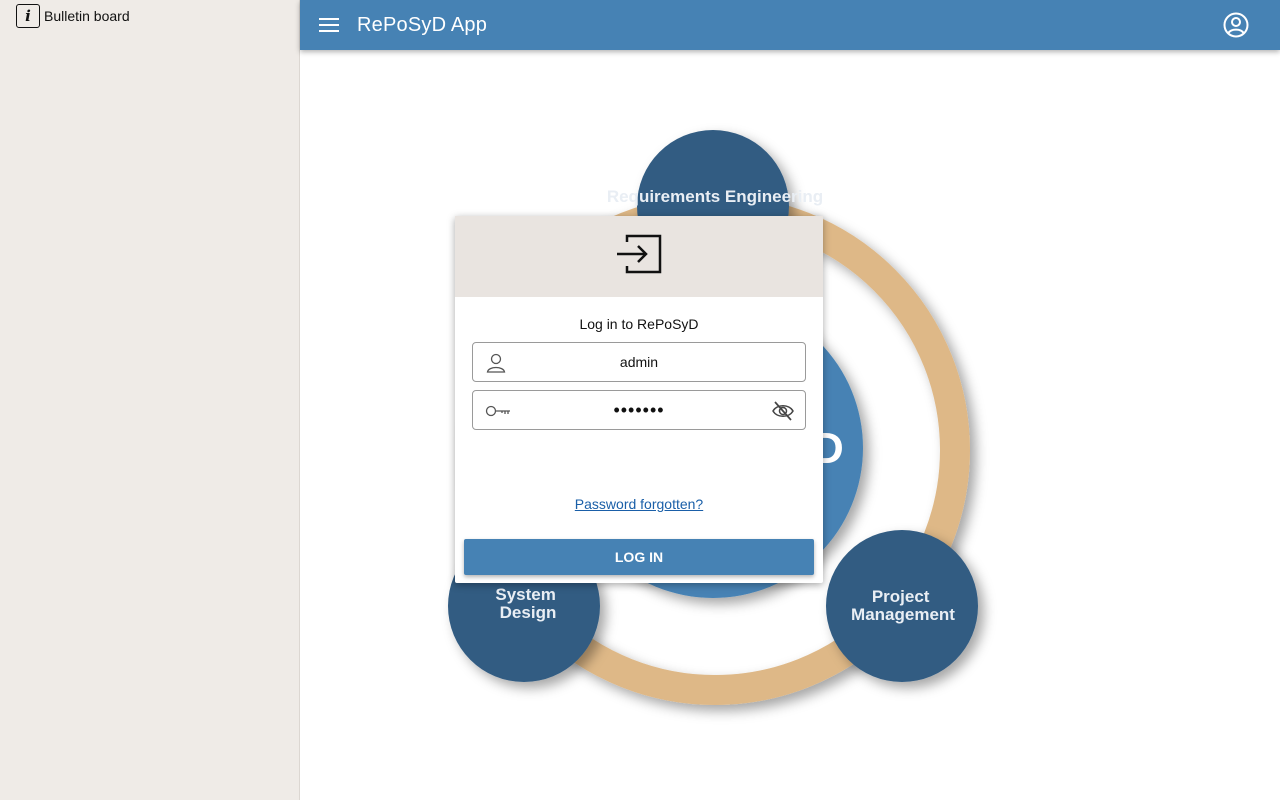 The height and width of the screenshot is (800, 1280). I want to click on login-title: Log in to RePoSyD, so click(639, 324).